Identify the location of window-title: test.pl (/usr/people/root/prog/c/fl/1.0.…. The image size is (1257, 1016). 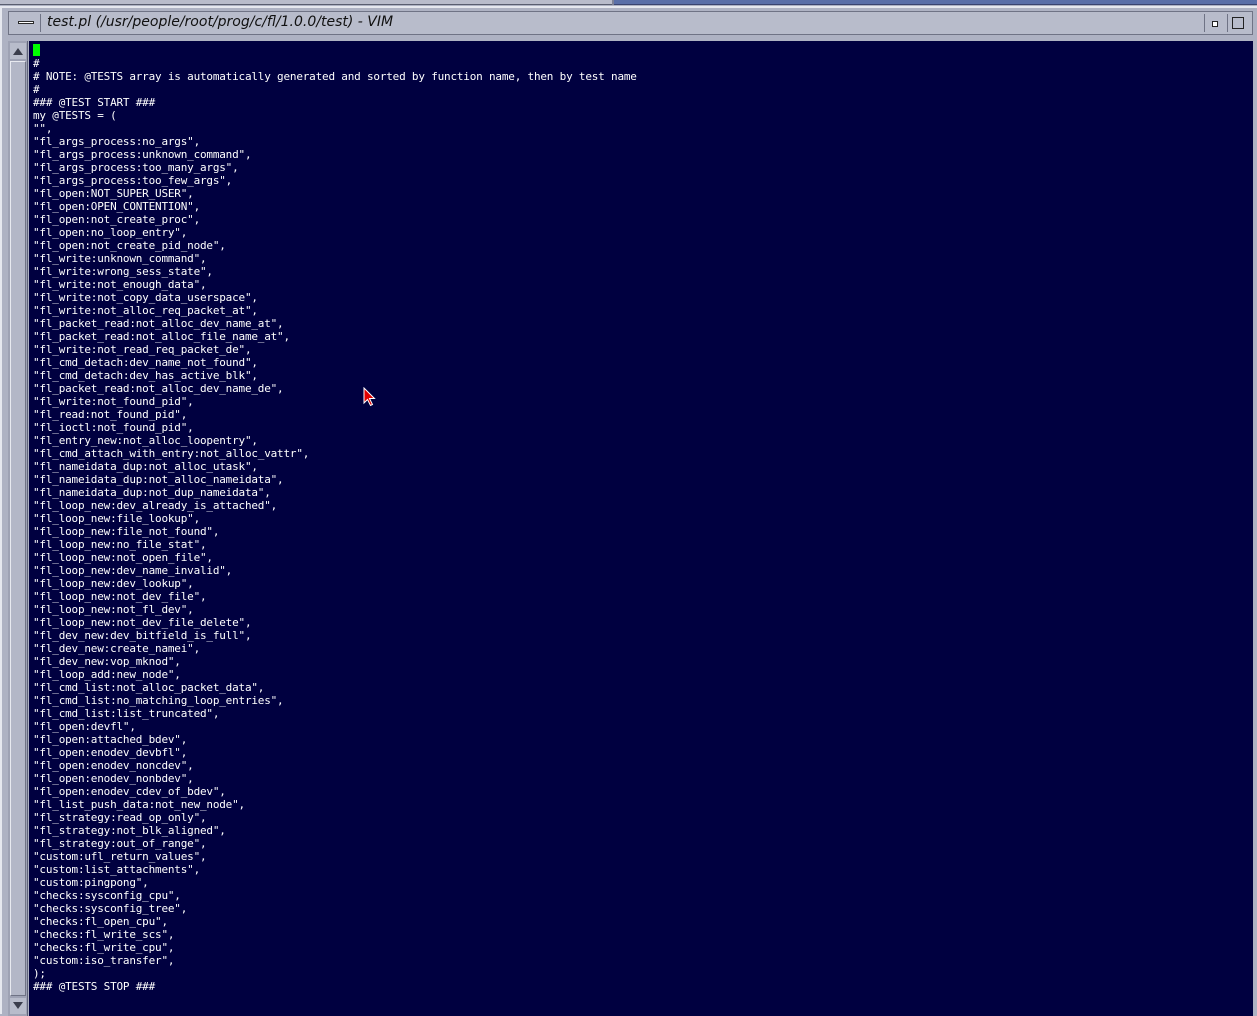
(220, 22).